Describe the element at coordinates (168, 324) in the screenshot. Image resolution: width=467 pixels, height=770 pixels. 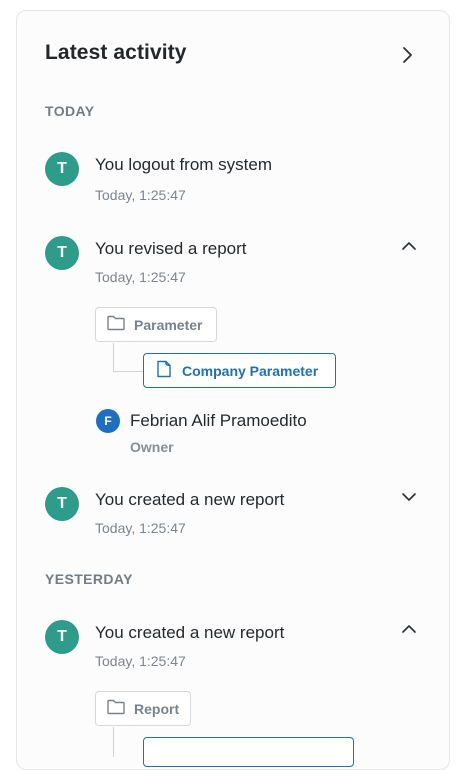
I see `folder-chip-label: Parameter` at that location.